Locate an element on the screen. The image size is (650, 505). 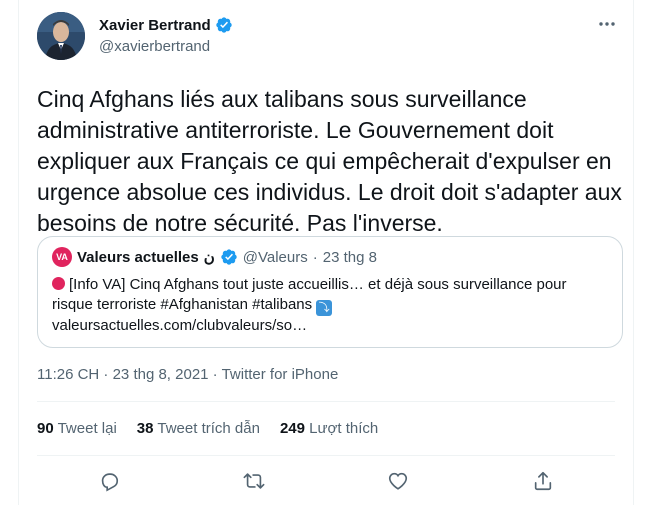
quotes-stat: 38 Tweet trích dẫn is located at coordinates (198, 428).